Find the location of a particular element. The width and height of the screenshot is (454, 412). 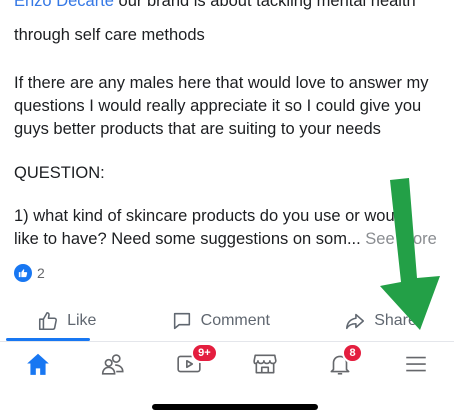

friends-icon is located at coordinates (113, 364).